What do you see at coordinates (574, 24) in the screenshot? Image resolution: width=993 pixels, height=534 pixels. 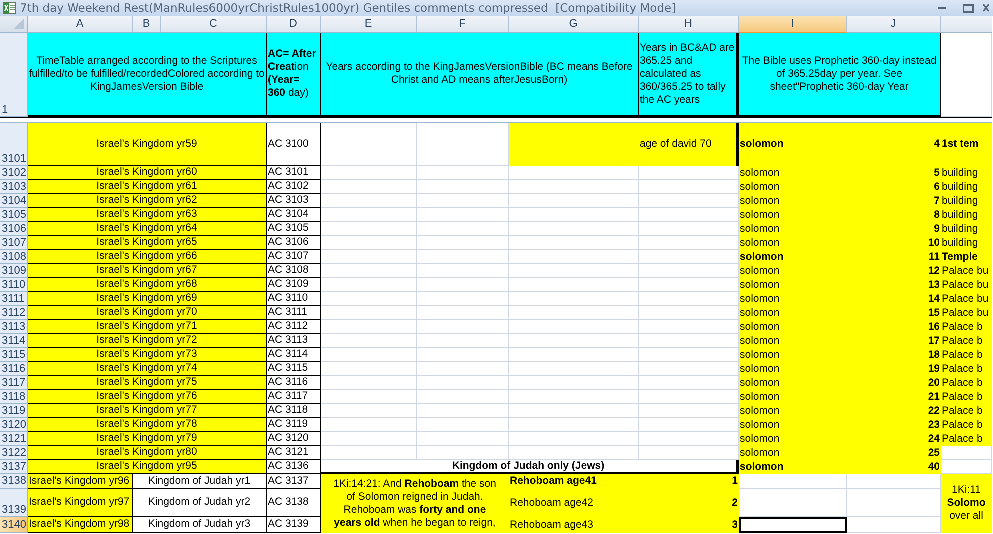 I see `column-header: G` at bounding box center [574, 24].